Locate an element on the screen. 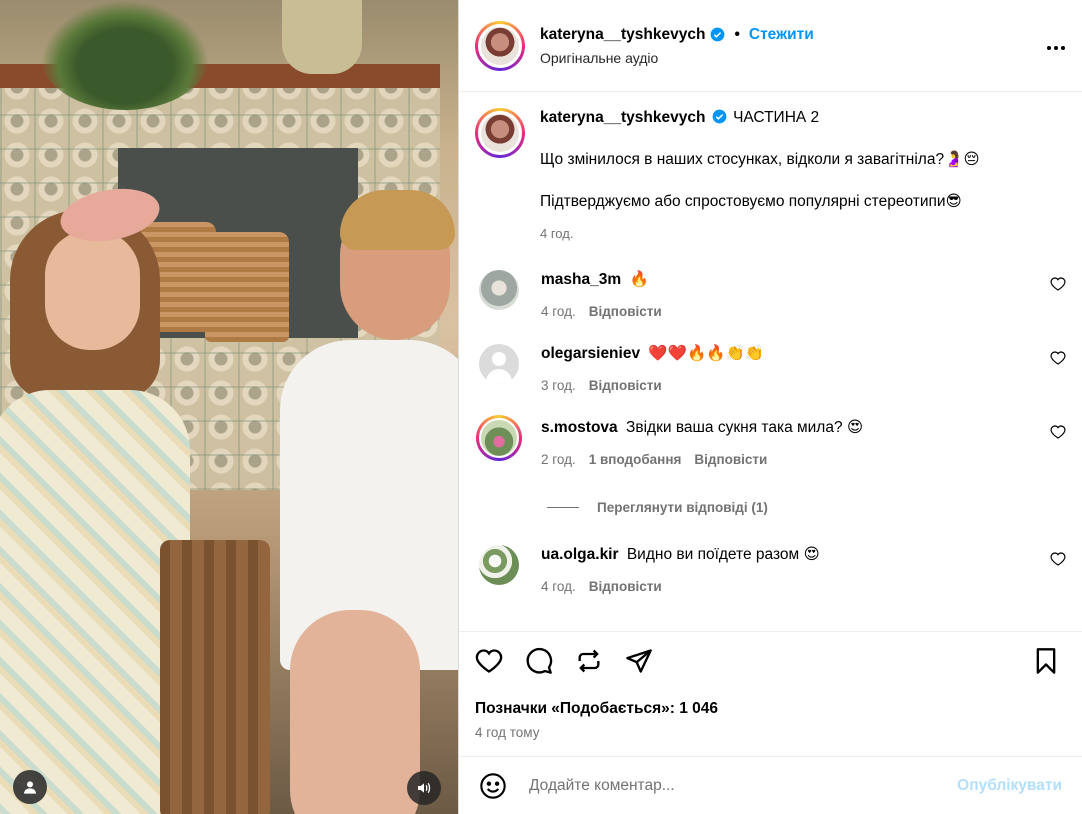  tagged-users-button is located at coordinates (30, 787).